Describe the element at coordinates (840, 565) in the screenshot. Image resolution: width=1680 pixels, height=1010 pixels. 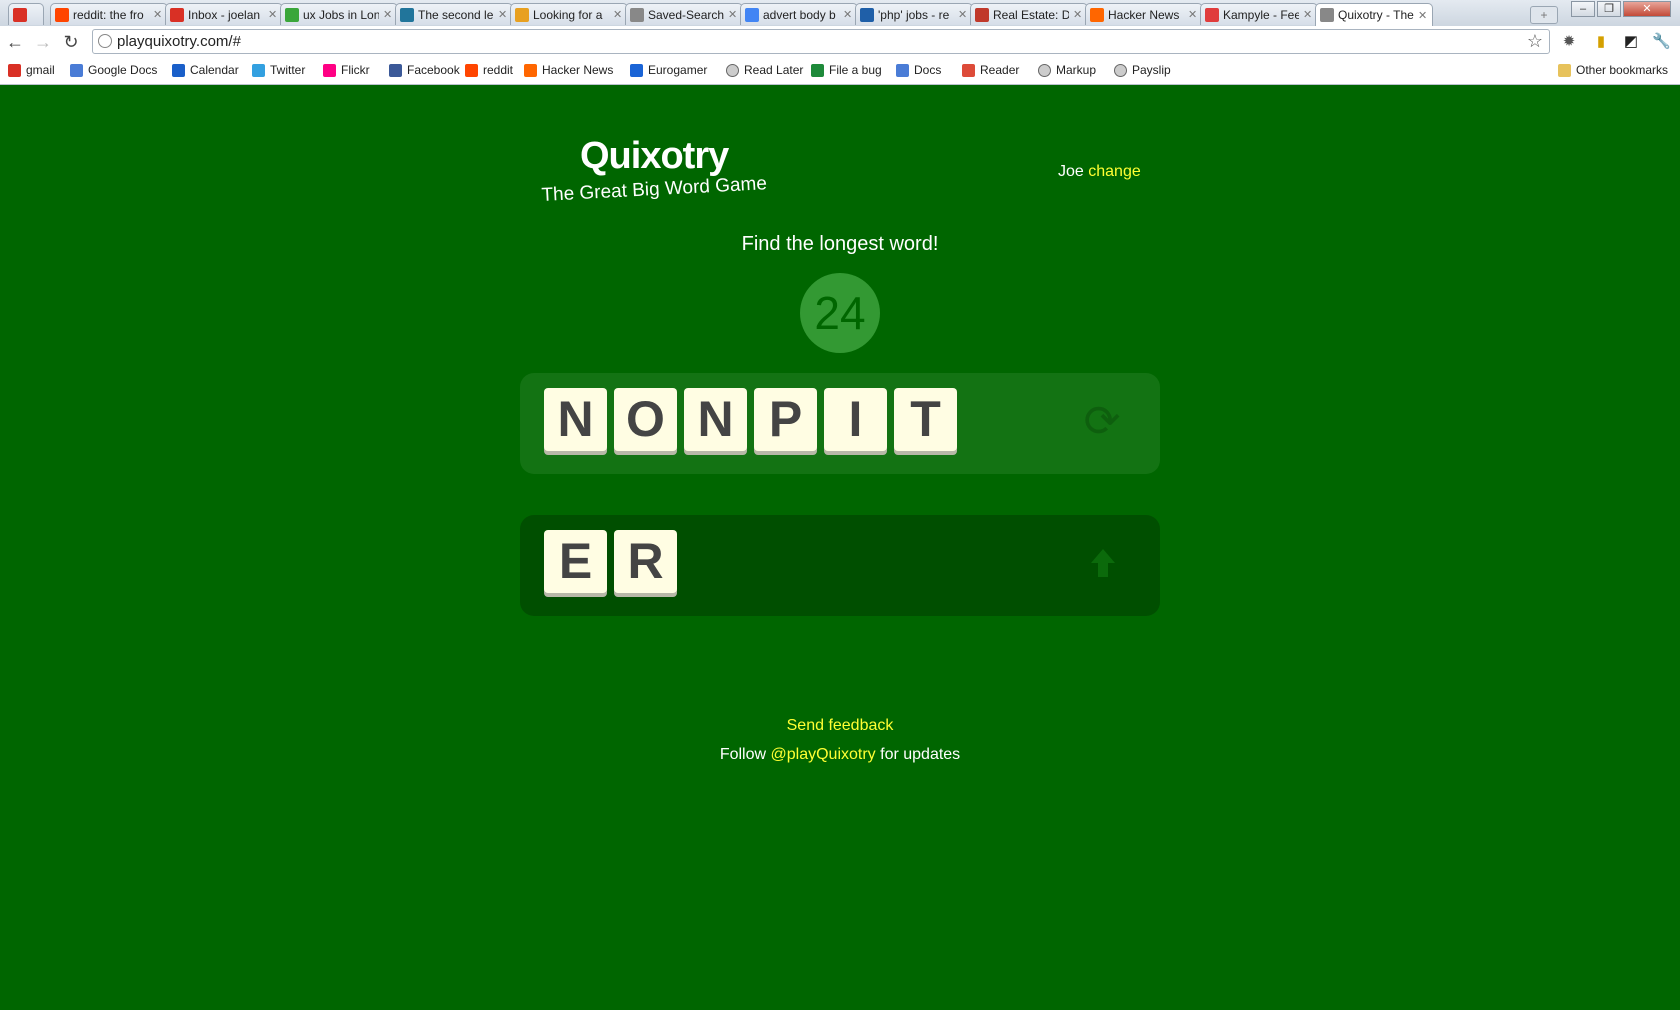
I see `current-word-panel: ER` at that location.